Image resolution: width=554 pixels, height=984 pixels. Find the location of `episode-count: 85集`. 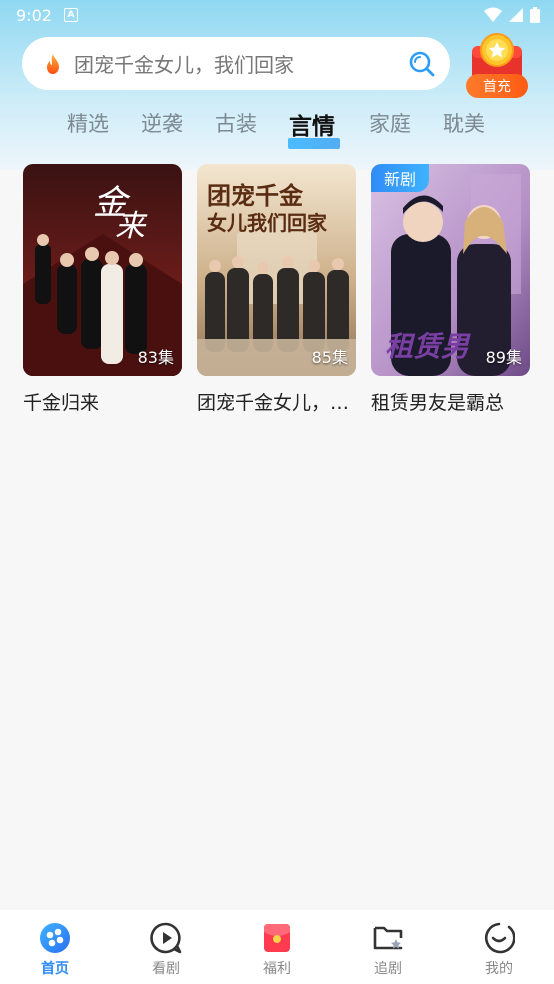

episode-count: 85集 is located at coordinates (329, 357).